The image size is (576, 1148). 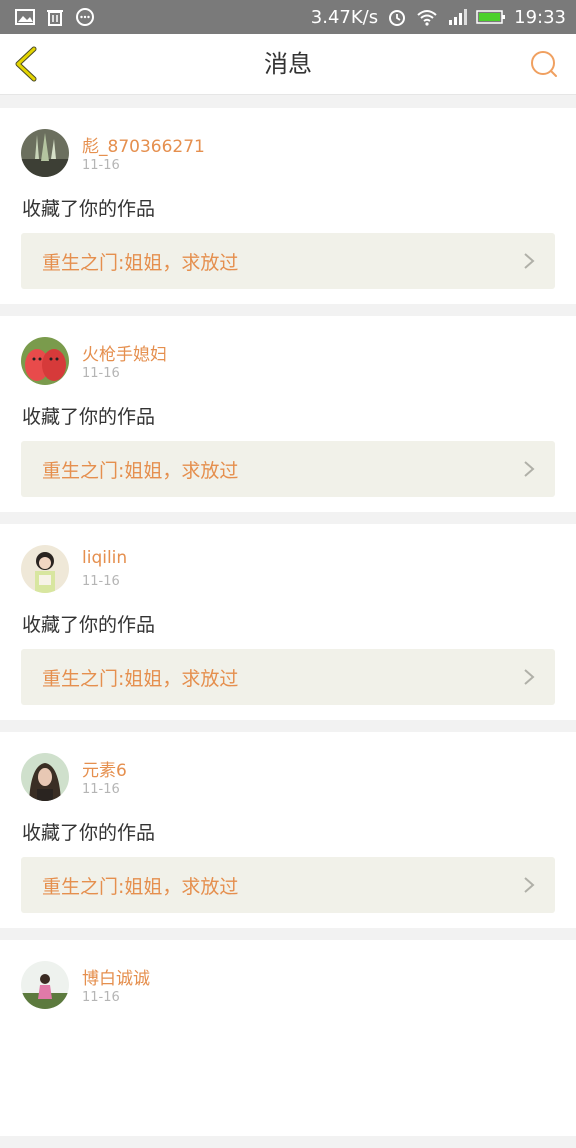 I want to click on header: 消息, so click(x=288, y=64).